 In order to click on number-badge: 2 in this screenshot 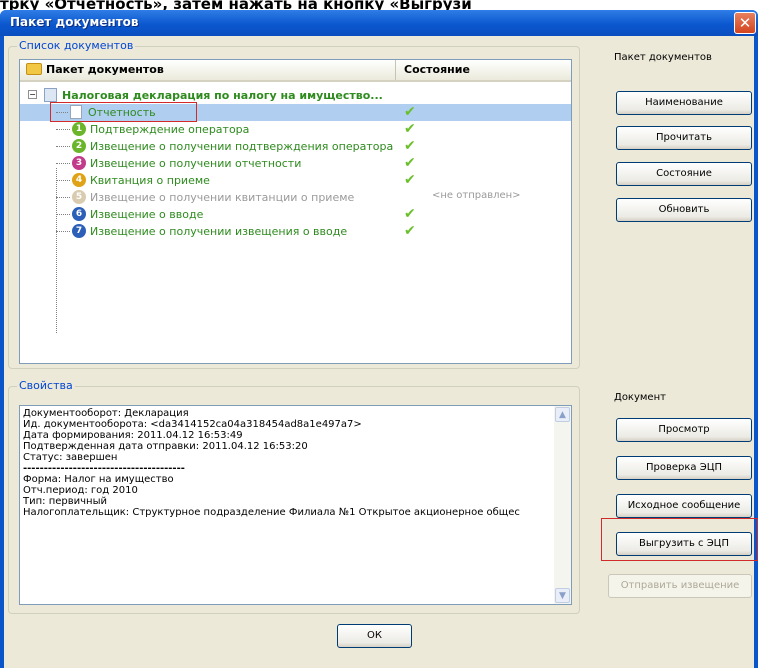, I will do `click(79, 146)`.